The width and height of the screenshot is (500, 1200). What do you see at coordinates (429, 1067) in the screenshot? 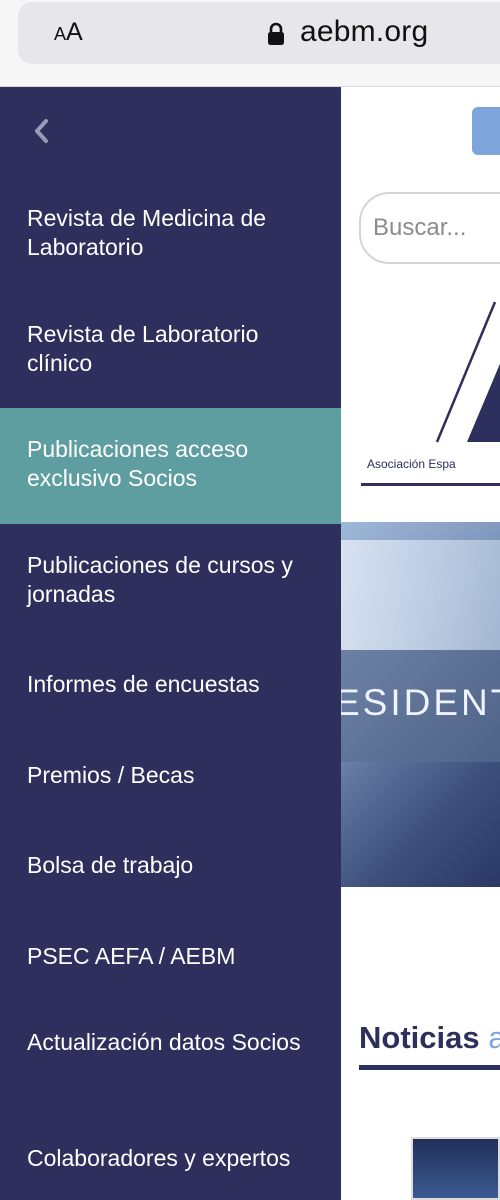
I see `news-heading-underline` at bounding box center [429, 1067].